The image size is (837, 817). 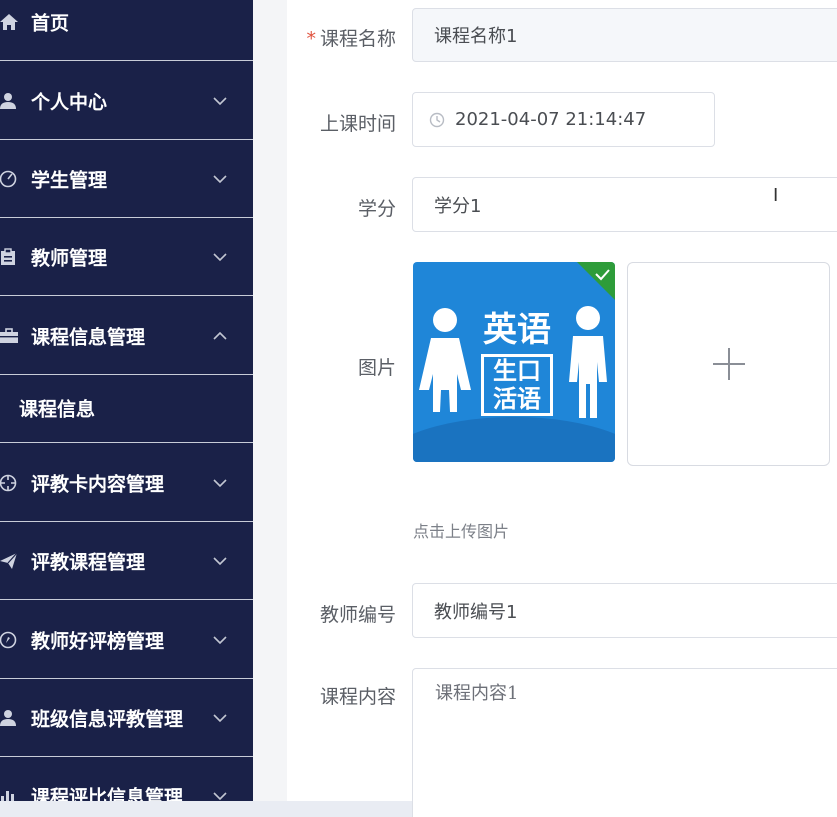 What do you see at coordinates (624, 610) in the screenshot?
I see `teacher-id-input: 教师编号1` at bounding box center [624, 610].